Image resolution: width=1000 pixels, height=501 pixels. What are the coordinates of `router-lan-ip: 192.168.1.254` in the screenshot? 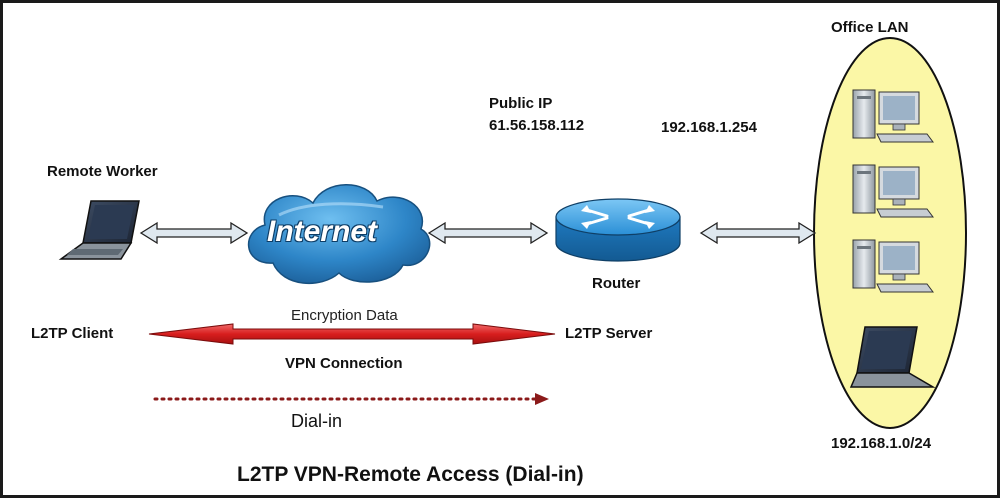 It's located at (709, 127).